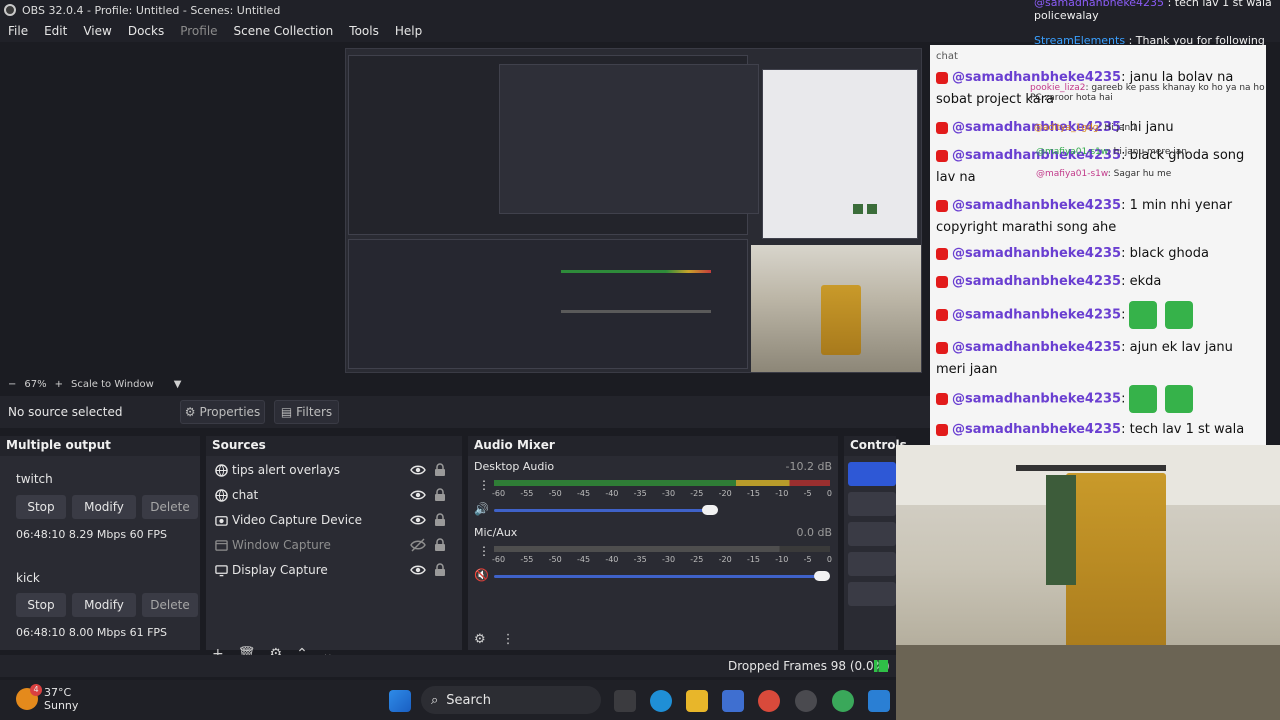 The width and height of the screenshot is (1280, 720). I want to click on windows-start-icon, so click(400, 701).